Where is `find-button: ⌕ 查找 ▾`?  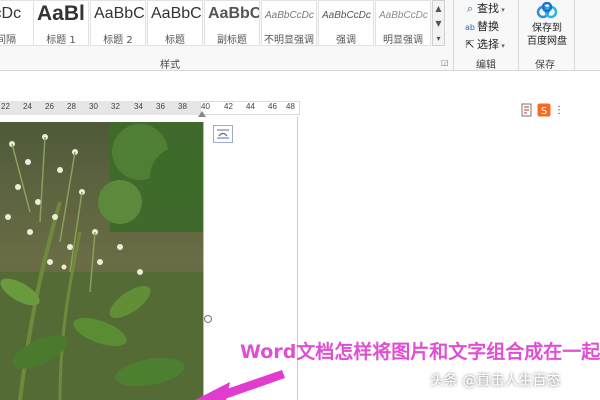 find-button: ⌕ 查找 ▾ is located at coordinates (484, 8).